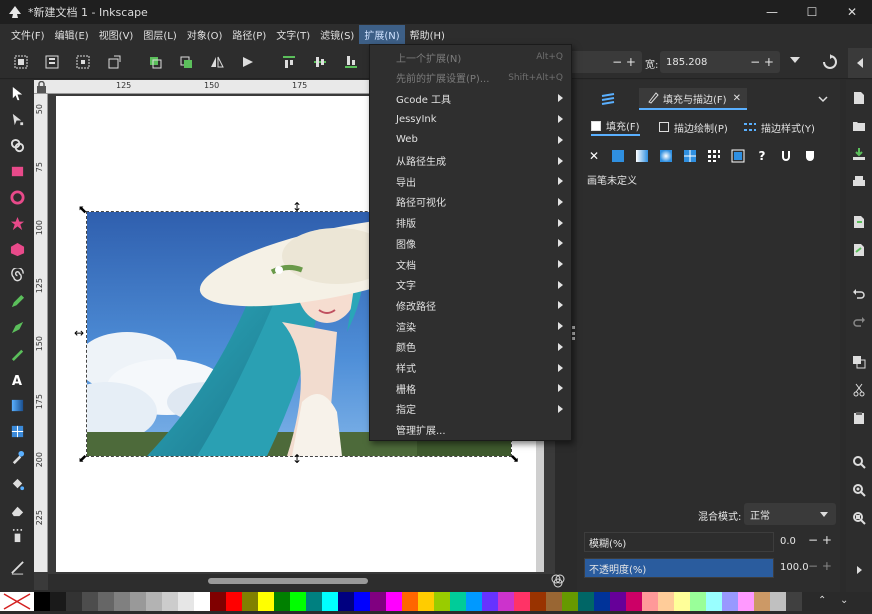 This screenshot has height=614, width=872. What do you see at coordinates (859, 462) in the screenshot?
I see `zoom-selection-icon` at bounding box center [859, 462].